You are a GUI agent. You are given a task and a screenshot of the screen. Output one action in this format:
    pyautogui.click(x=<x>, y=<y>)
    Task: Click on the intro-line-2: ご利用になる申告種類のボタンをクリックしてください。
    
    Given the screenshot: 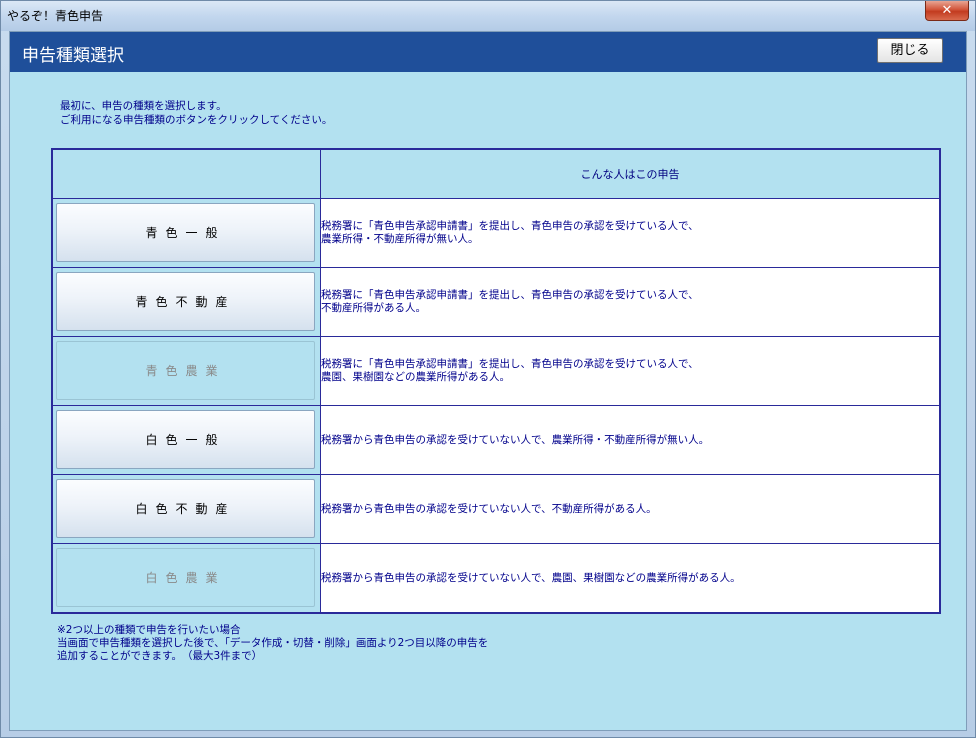 What is the action you would take?
    pyautogui.click(x=196, y=120)
    